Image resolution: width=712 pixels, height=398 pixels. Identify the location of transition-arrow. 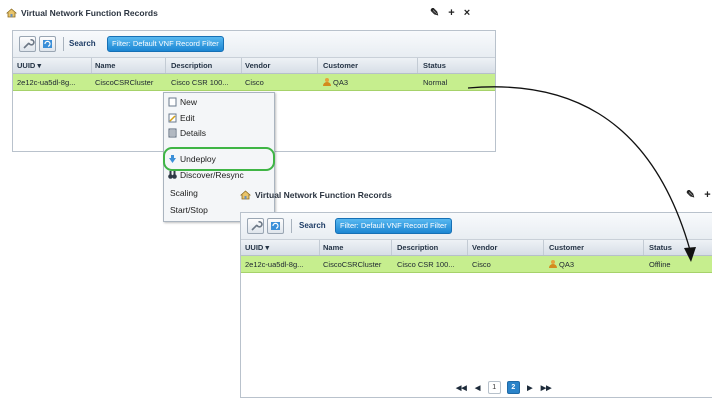
(581, 174).